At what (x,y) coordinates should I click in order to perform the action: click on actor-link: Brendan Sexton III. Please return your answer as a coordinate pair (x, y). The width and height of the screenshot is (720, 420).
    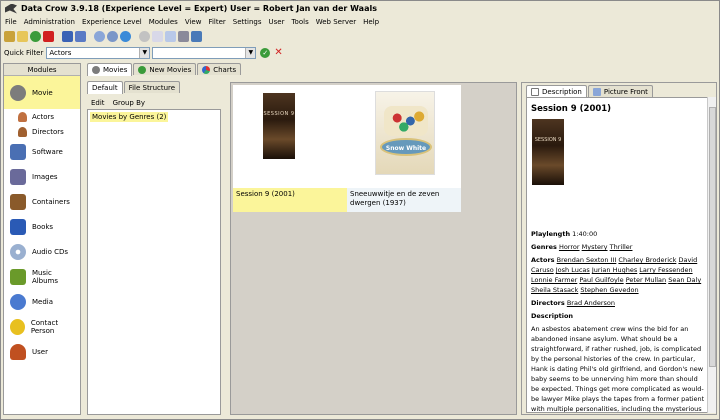
    Looking at the image, I should click on (587, 260).